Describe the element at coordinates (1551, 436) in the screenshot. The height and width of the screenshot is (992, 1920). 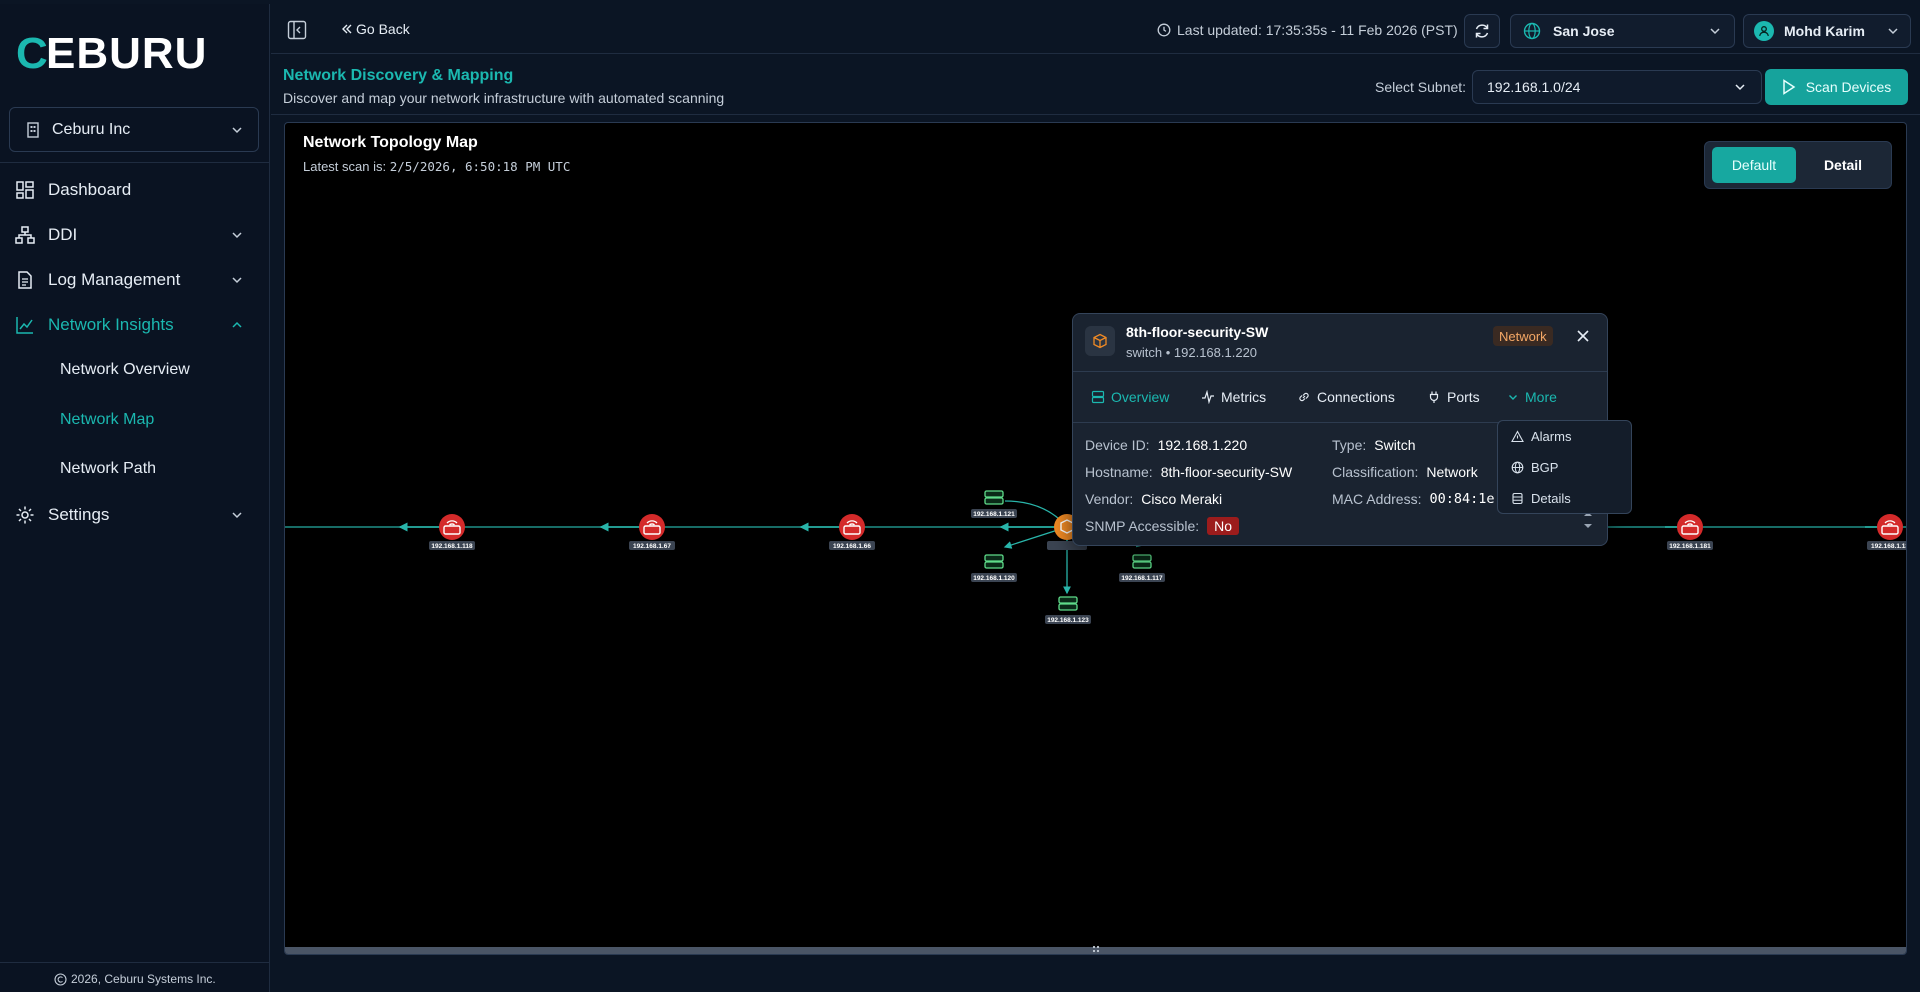
I see `menu-item-label: Alarms` at that location.